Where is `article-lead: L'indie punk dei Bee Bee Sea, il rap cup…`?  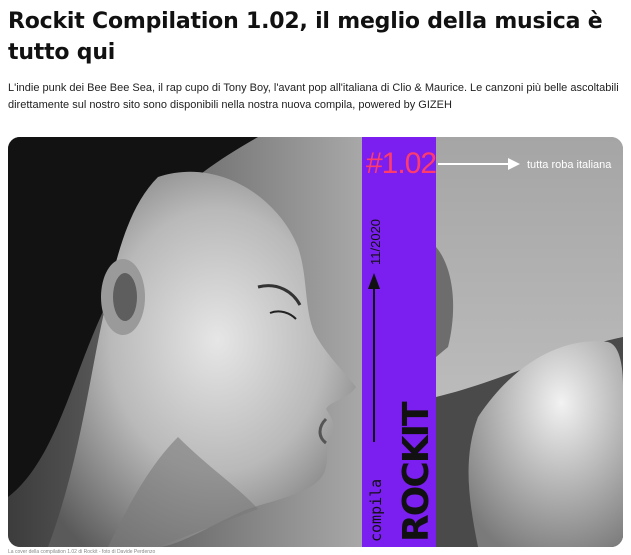 article-lead: L'indie punk dei Bee Bee Sea, il rap cup… is located at coordinates (313, 96).